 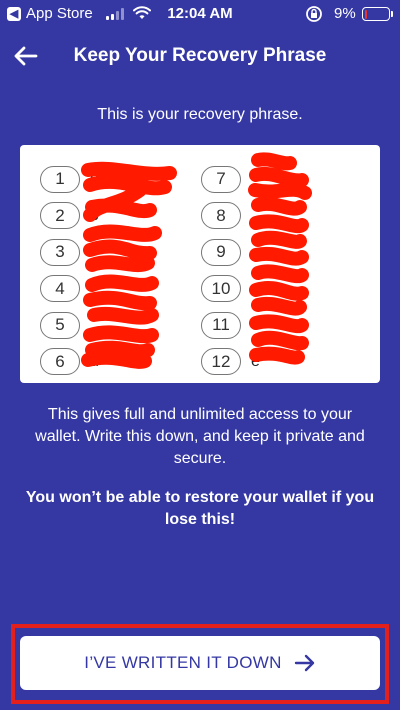 What do you see at coordinates (376, 14) in the screenshot?
I see `battery-icon` at bounding box center [376, 14].